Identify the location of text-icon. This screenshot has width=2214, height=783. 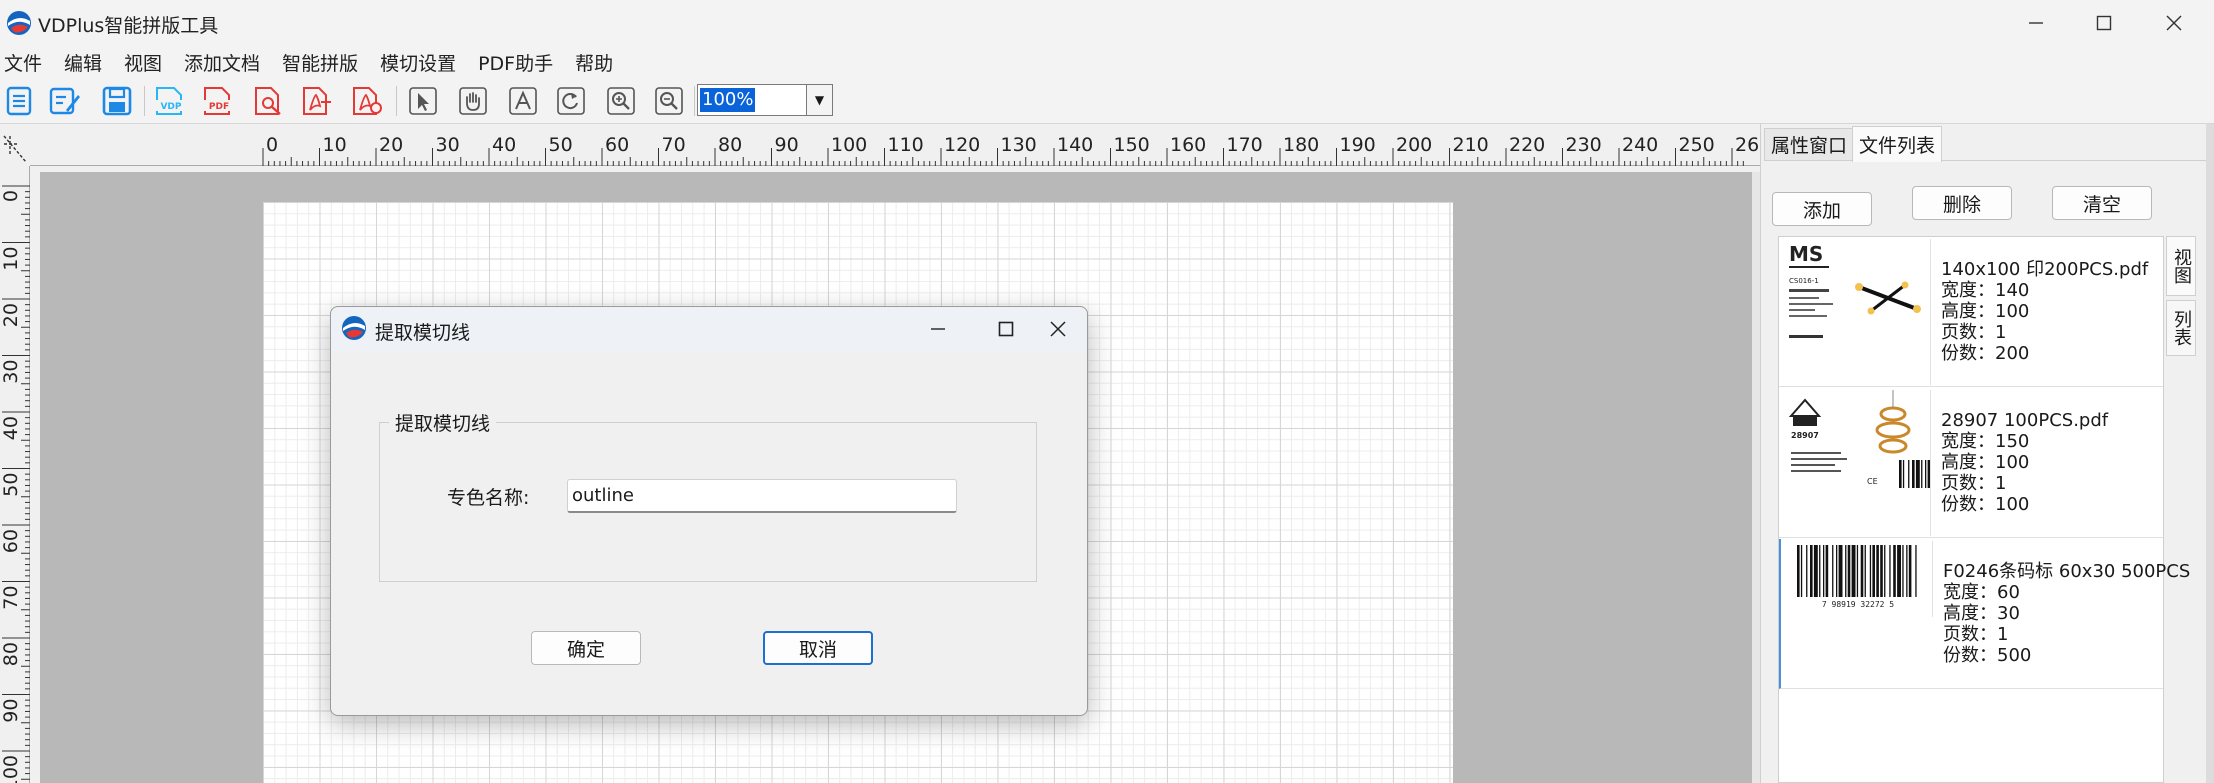
(523, 101).